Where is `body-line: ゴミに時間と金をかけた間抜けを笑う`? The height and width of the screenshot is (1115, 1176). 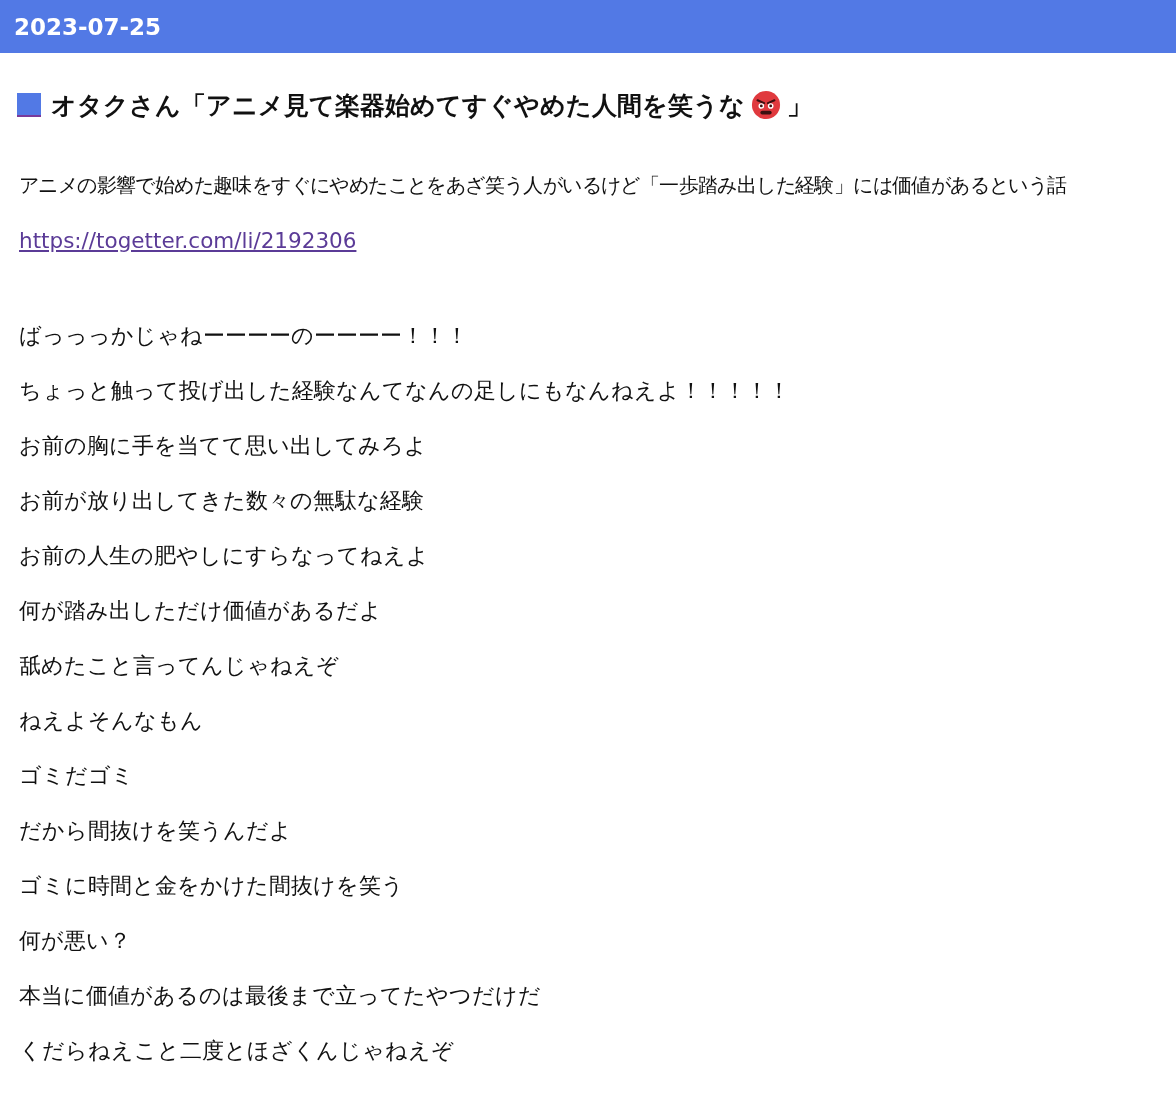 body-line: ゴミに時間と金をかけた間抜けを笑う is located at coordinates (211, 886).